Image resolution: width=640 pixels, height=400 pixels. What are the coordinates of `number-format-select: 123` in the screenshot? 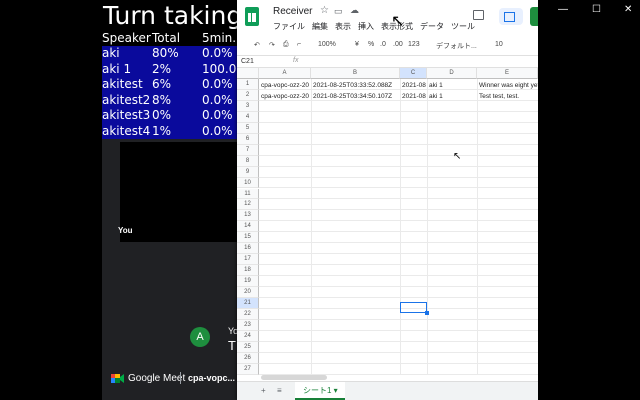 It's located at (414, 44).